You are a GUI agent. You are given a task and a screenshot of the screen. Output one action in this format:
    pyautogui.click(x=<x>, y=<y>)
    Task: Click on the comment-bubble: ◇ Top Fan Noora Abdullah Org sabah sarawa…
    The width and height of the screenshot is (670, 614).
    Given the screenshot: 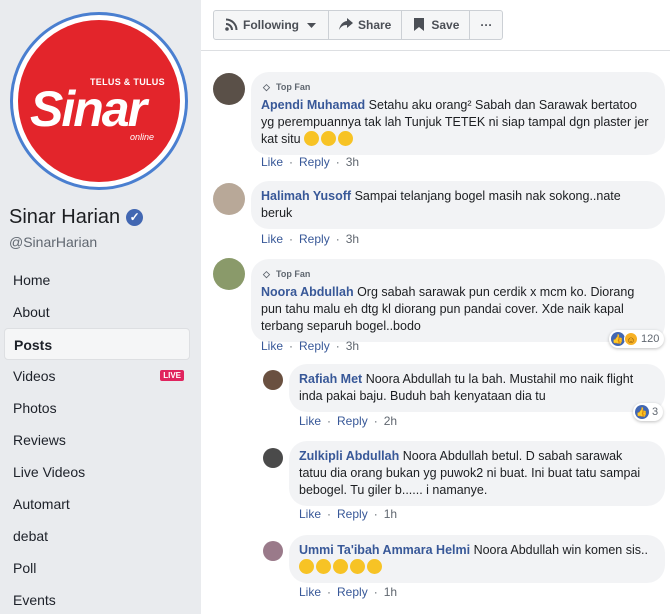 What is the action you would take?
    pyautogui.click(x=458, y=300)
    